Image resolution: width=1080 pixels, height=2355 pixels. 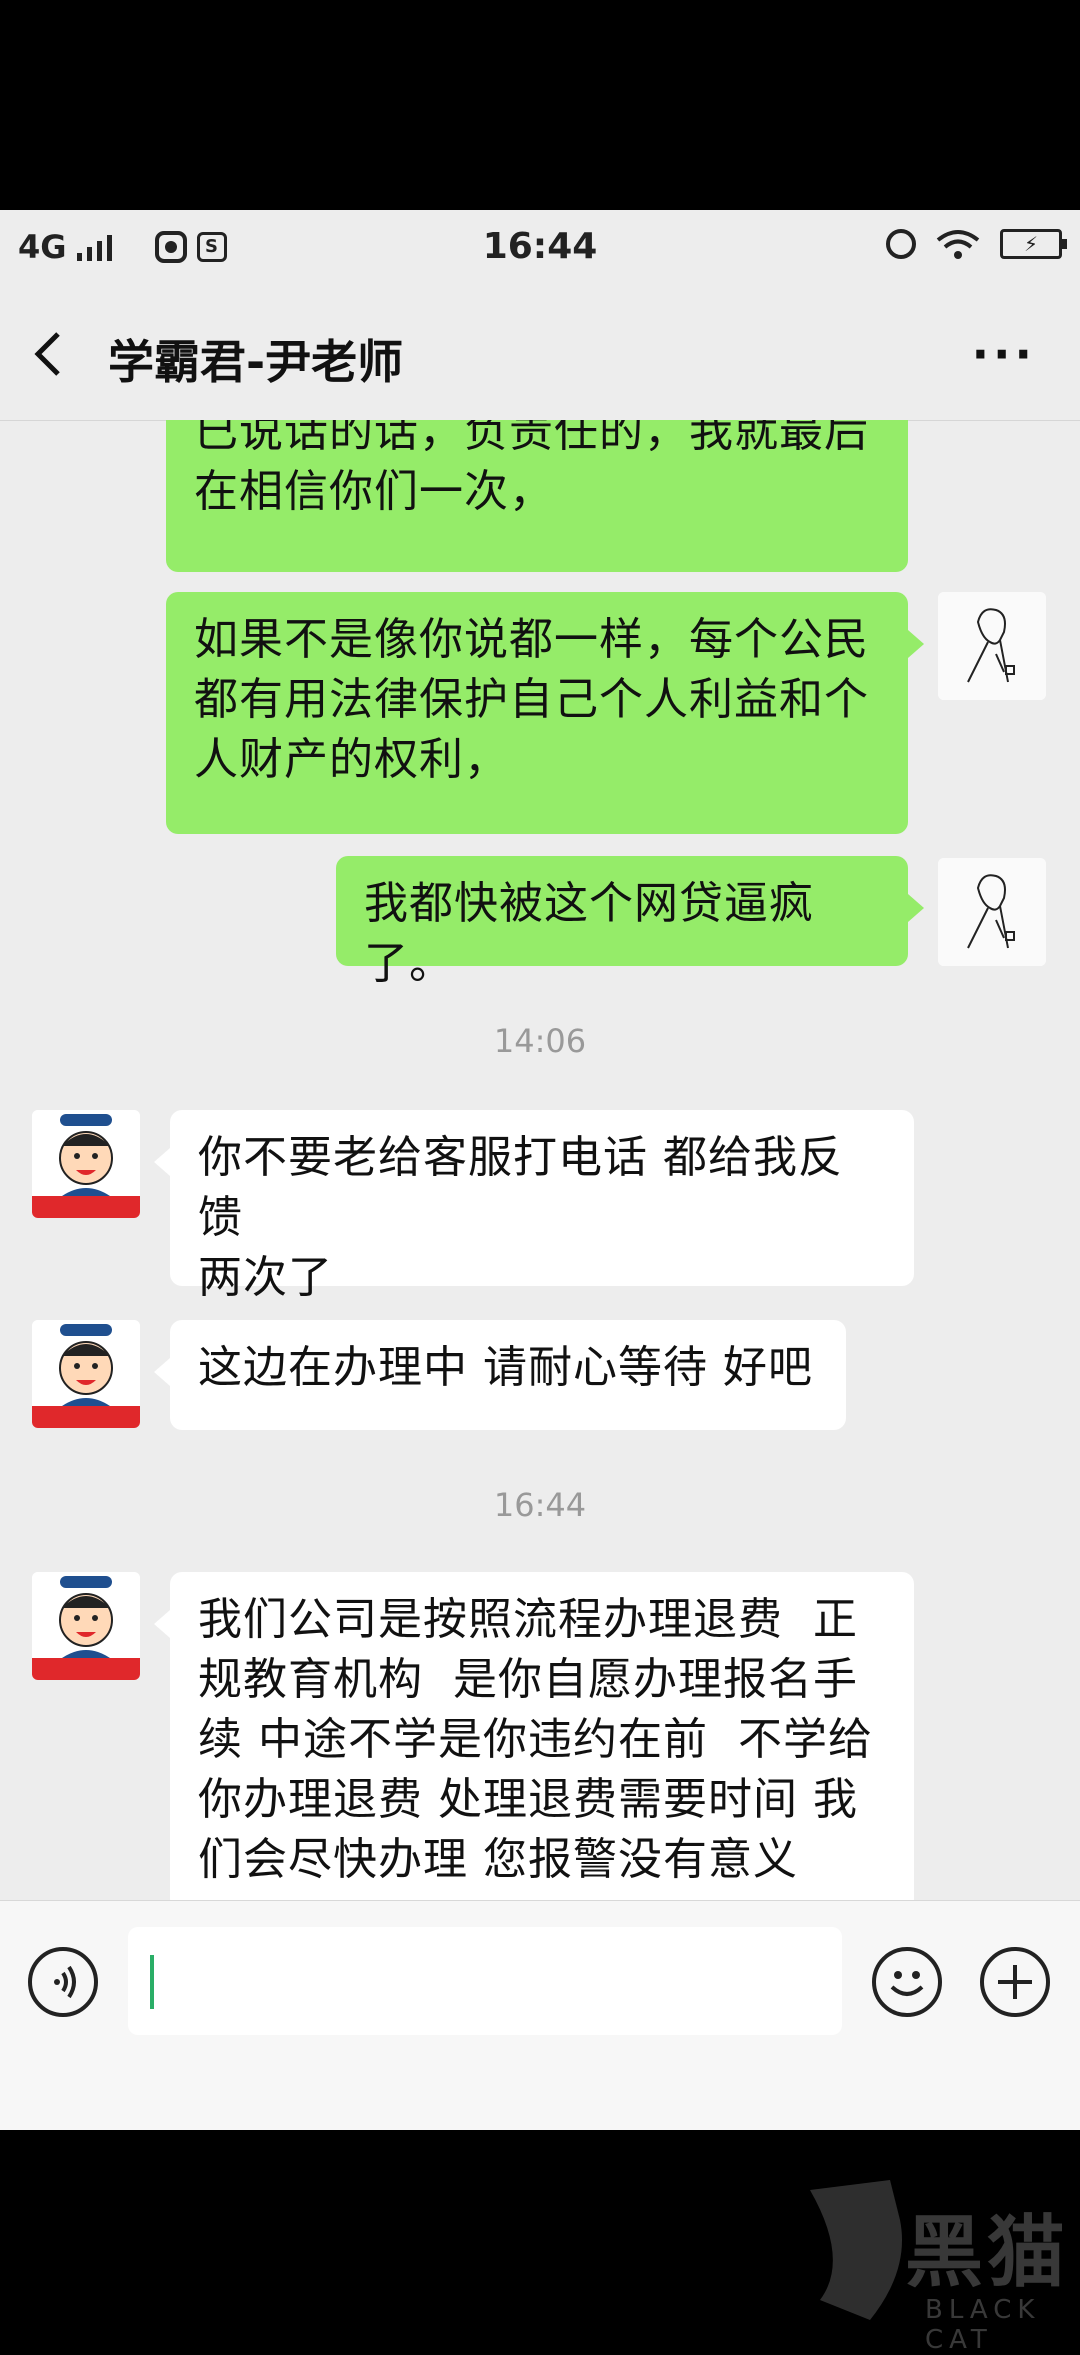 I want to click on message-bubble-received: 你不要老给客服打电话 都给我反馈 两次了, so click(x=542, y=1206).